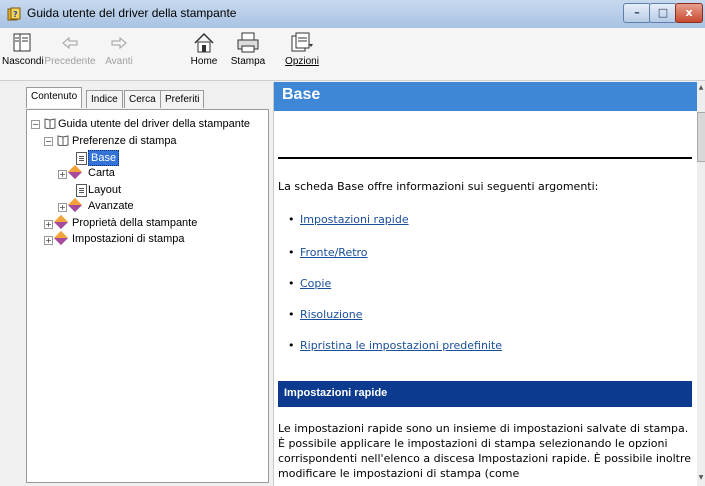 This screenshot has width=705, height=486. I want to click on maximize-icon: □, so click(663, 12).